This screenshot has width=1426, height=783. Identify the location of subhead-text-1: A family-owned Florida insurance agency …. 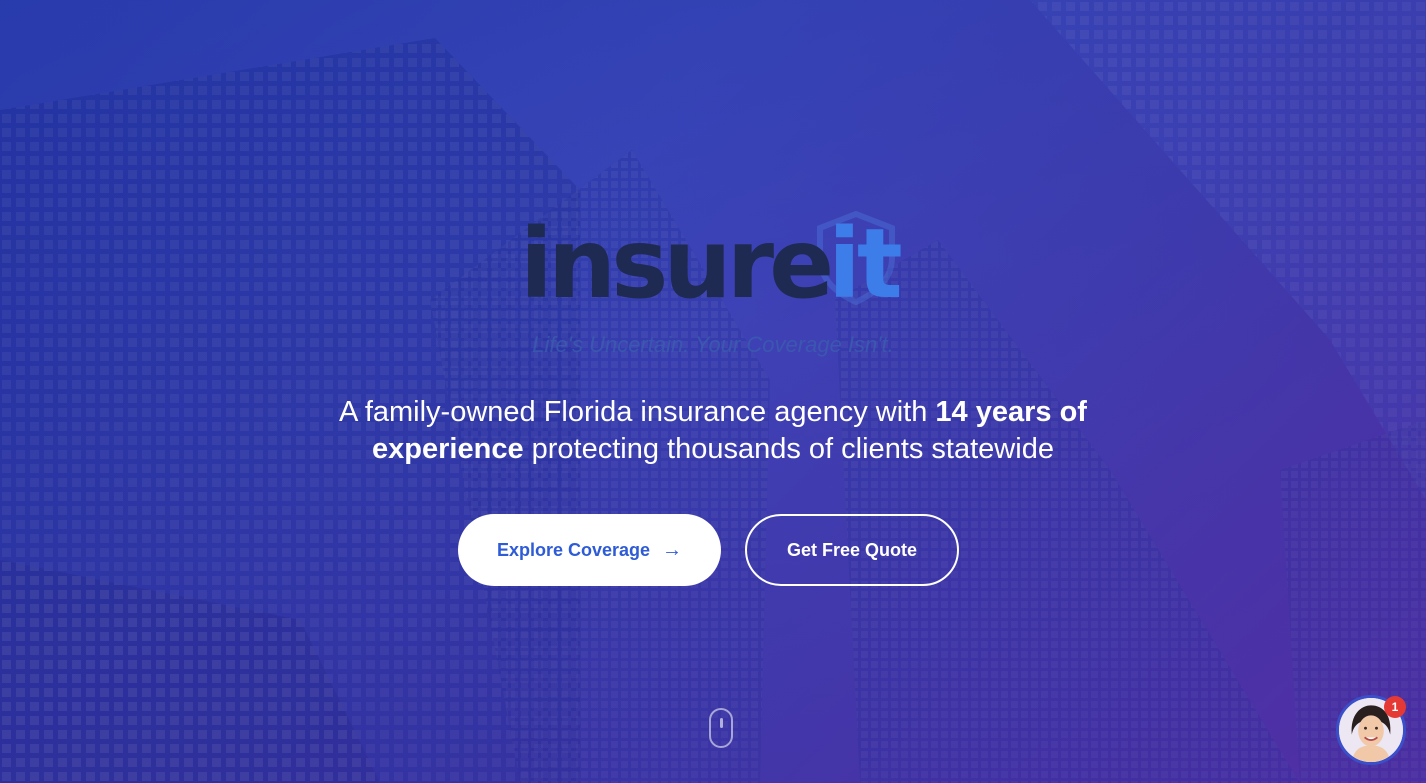
(637, 412).